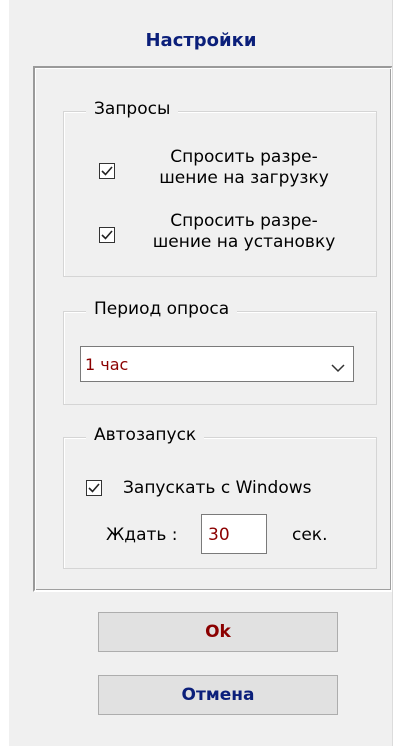 The width and height of the screenshot is (404, 746). Describe the element at coordinates (217, 488) in the screenshot. I see `run-with-windows-label: Запускать с Windows` at that location.